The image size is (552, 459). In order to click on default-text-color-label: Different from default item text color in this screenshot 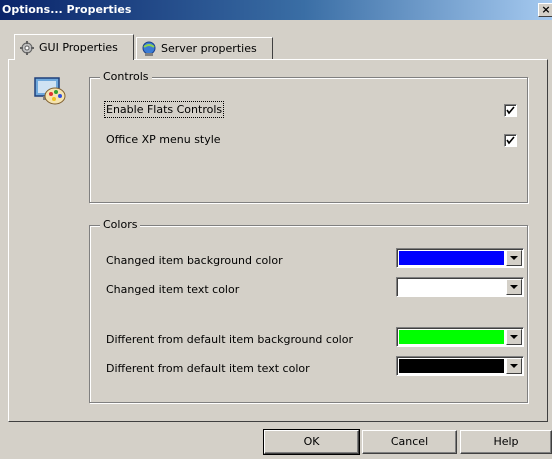, I will do `click(208, 368)`.